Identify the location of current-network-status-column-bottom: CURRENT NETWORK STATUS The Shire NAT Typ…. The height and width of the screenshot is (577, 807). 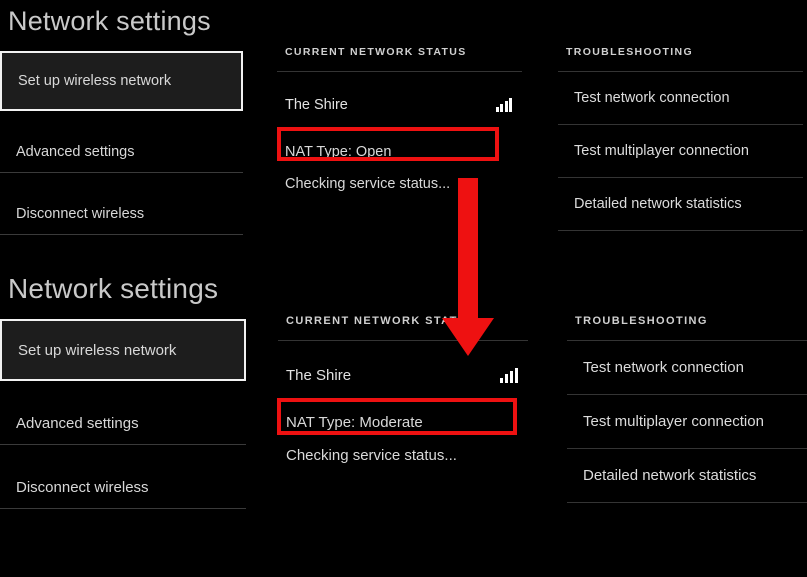
(403, 392).